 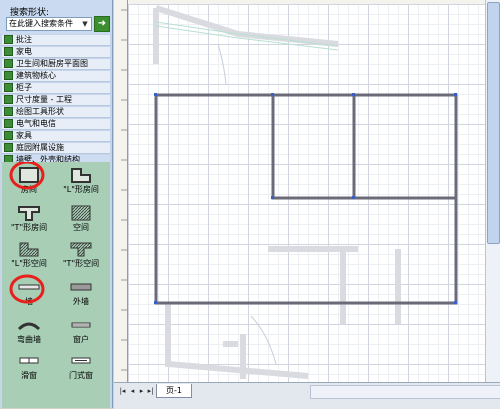 What do you see at coordinates (405, 146) in the screenshot?
I see `room-right` at bounding box center [405, 146].